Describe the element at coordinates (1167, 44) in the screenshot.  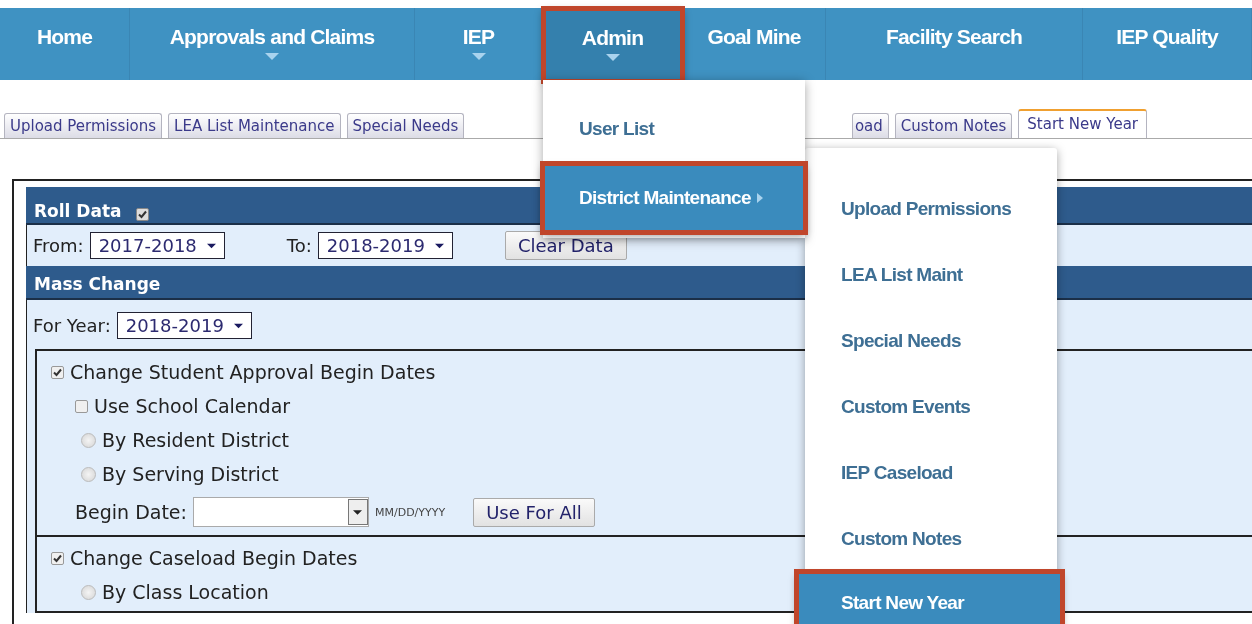
I see `nav-item: IEP Quality` at that location.